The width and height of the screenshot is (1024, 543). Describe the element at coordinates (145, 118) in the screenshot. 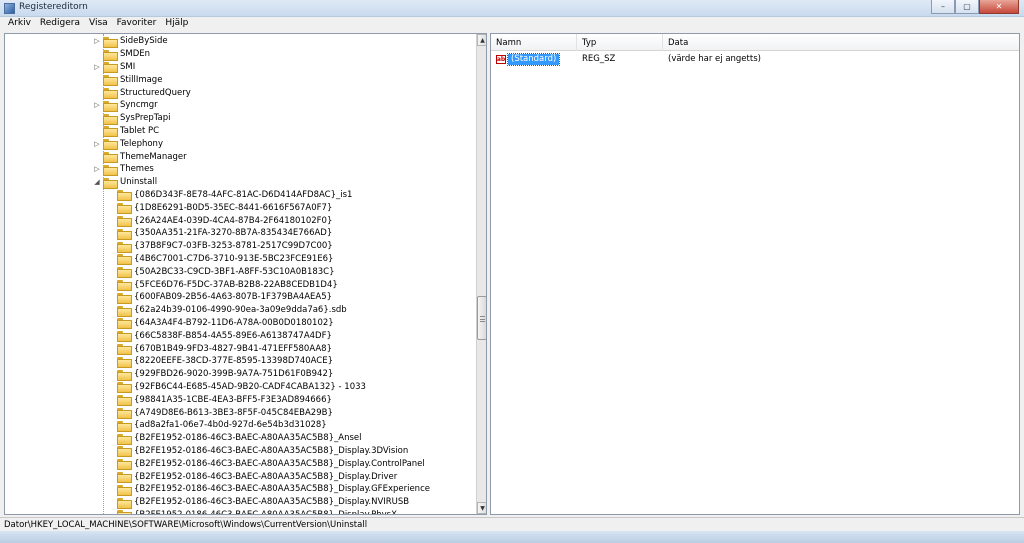

I see `tree-item-label: SysPrepTapi` at that location.